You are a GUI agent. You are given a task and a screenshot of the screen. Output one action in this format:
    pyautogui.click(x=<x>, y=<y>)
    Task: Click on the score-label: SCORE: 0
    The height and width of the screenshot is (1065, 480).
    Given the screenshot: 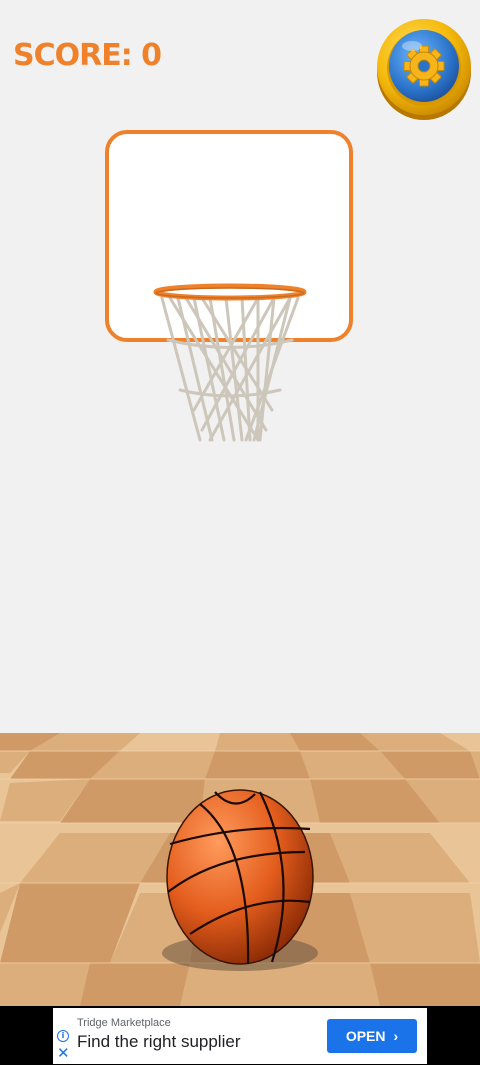 What is the action you would take?
    pyautogui.click(x=87, y=55)
    